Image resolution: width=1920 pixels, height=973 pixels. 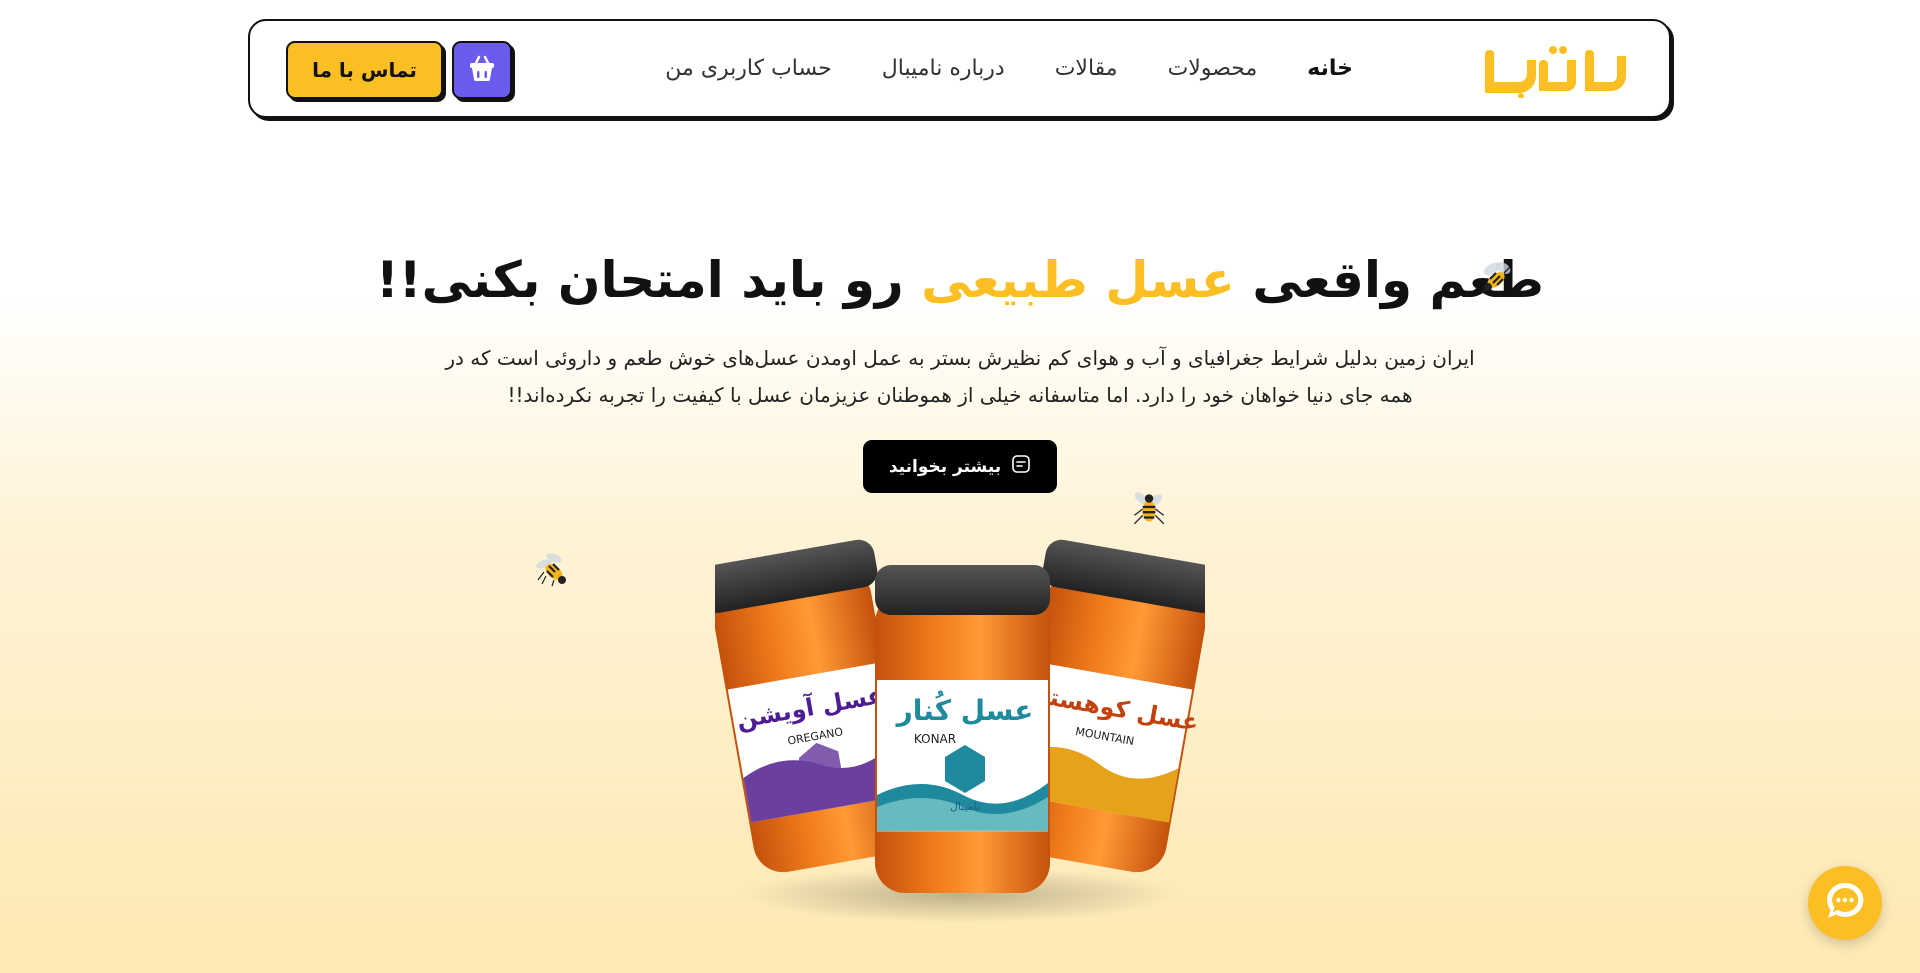 What do you see at coordinates (945, 466) in the screenshot?
I see `read-more-label: بیشتر بخوانید` at bounding box center [945, 466].